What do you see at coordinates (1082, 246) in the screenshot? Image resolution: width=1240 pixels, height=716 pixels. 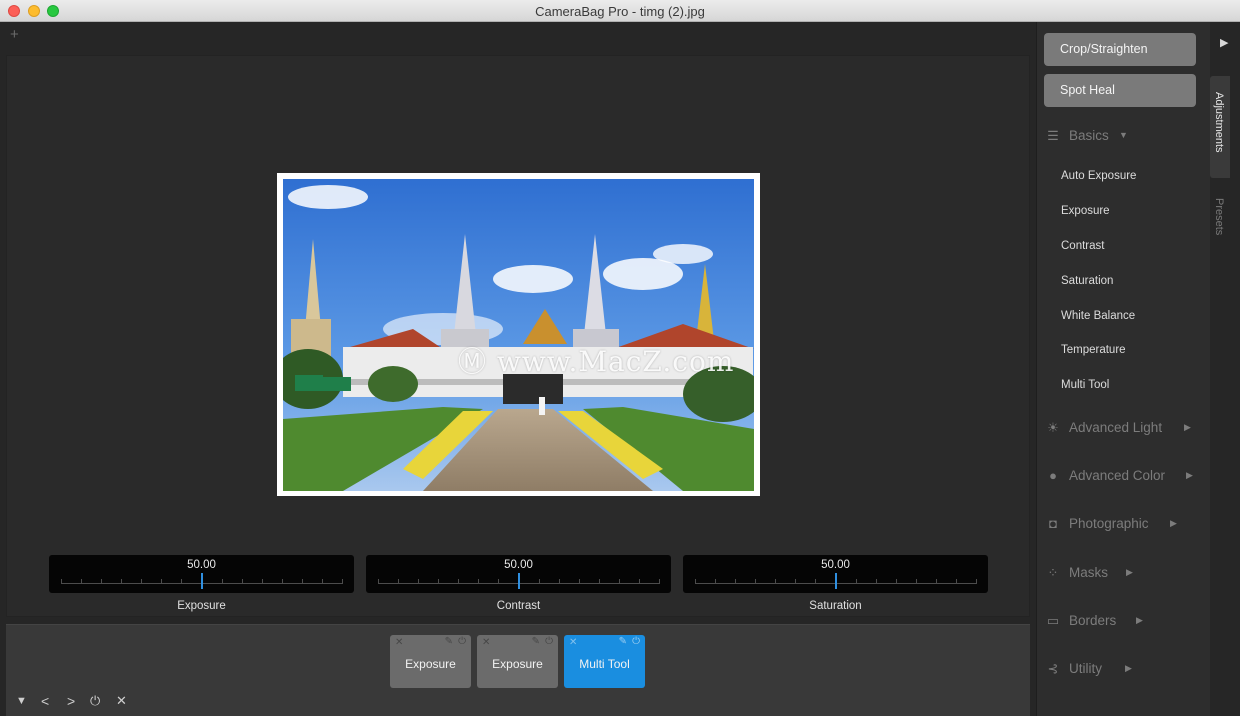 I see `basics-item-contrast: Contrast` at bounding box center [1082, 246].